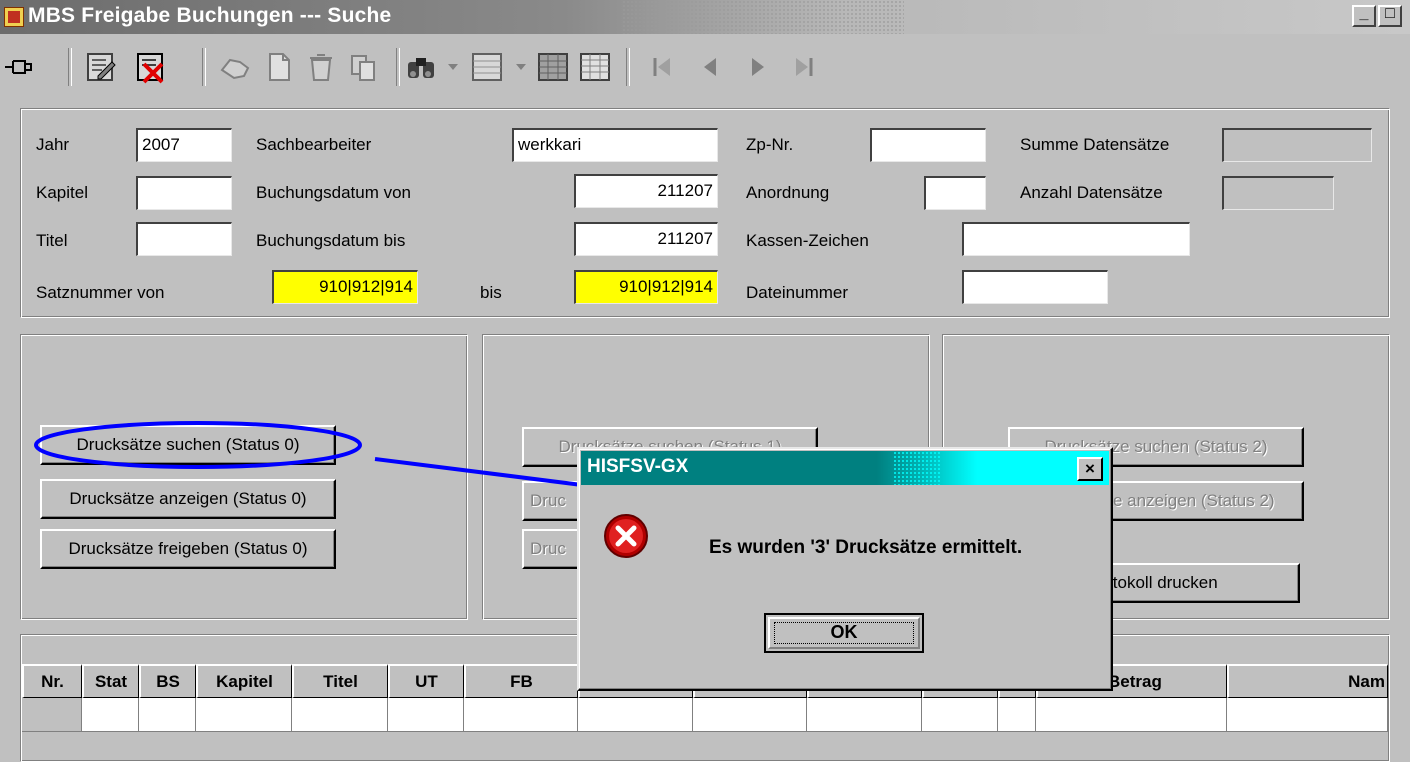 This screenshot has height=762, width=1410. I want to click on binoculars-icon, so click(421, 67).